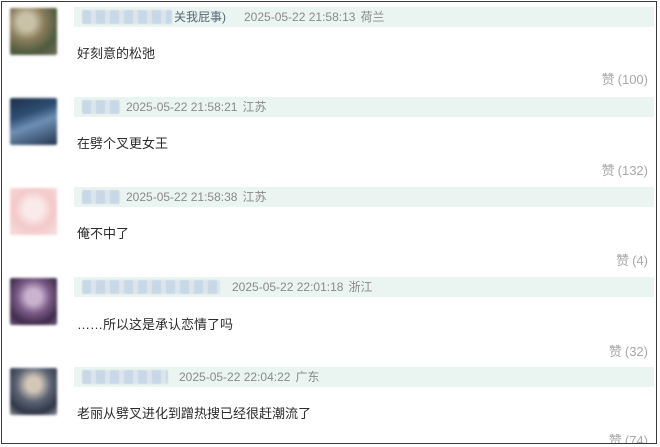 The image size is (660, 447). Describe the element at coordinates (632, 170) in the screenshot. I see `like-count: (132)` at that location.